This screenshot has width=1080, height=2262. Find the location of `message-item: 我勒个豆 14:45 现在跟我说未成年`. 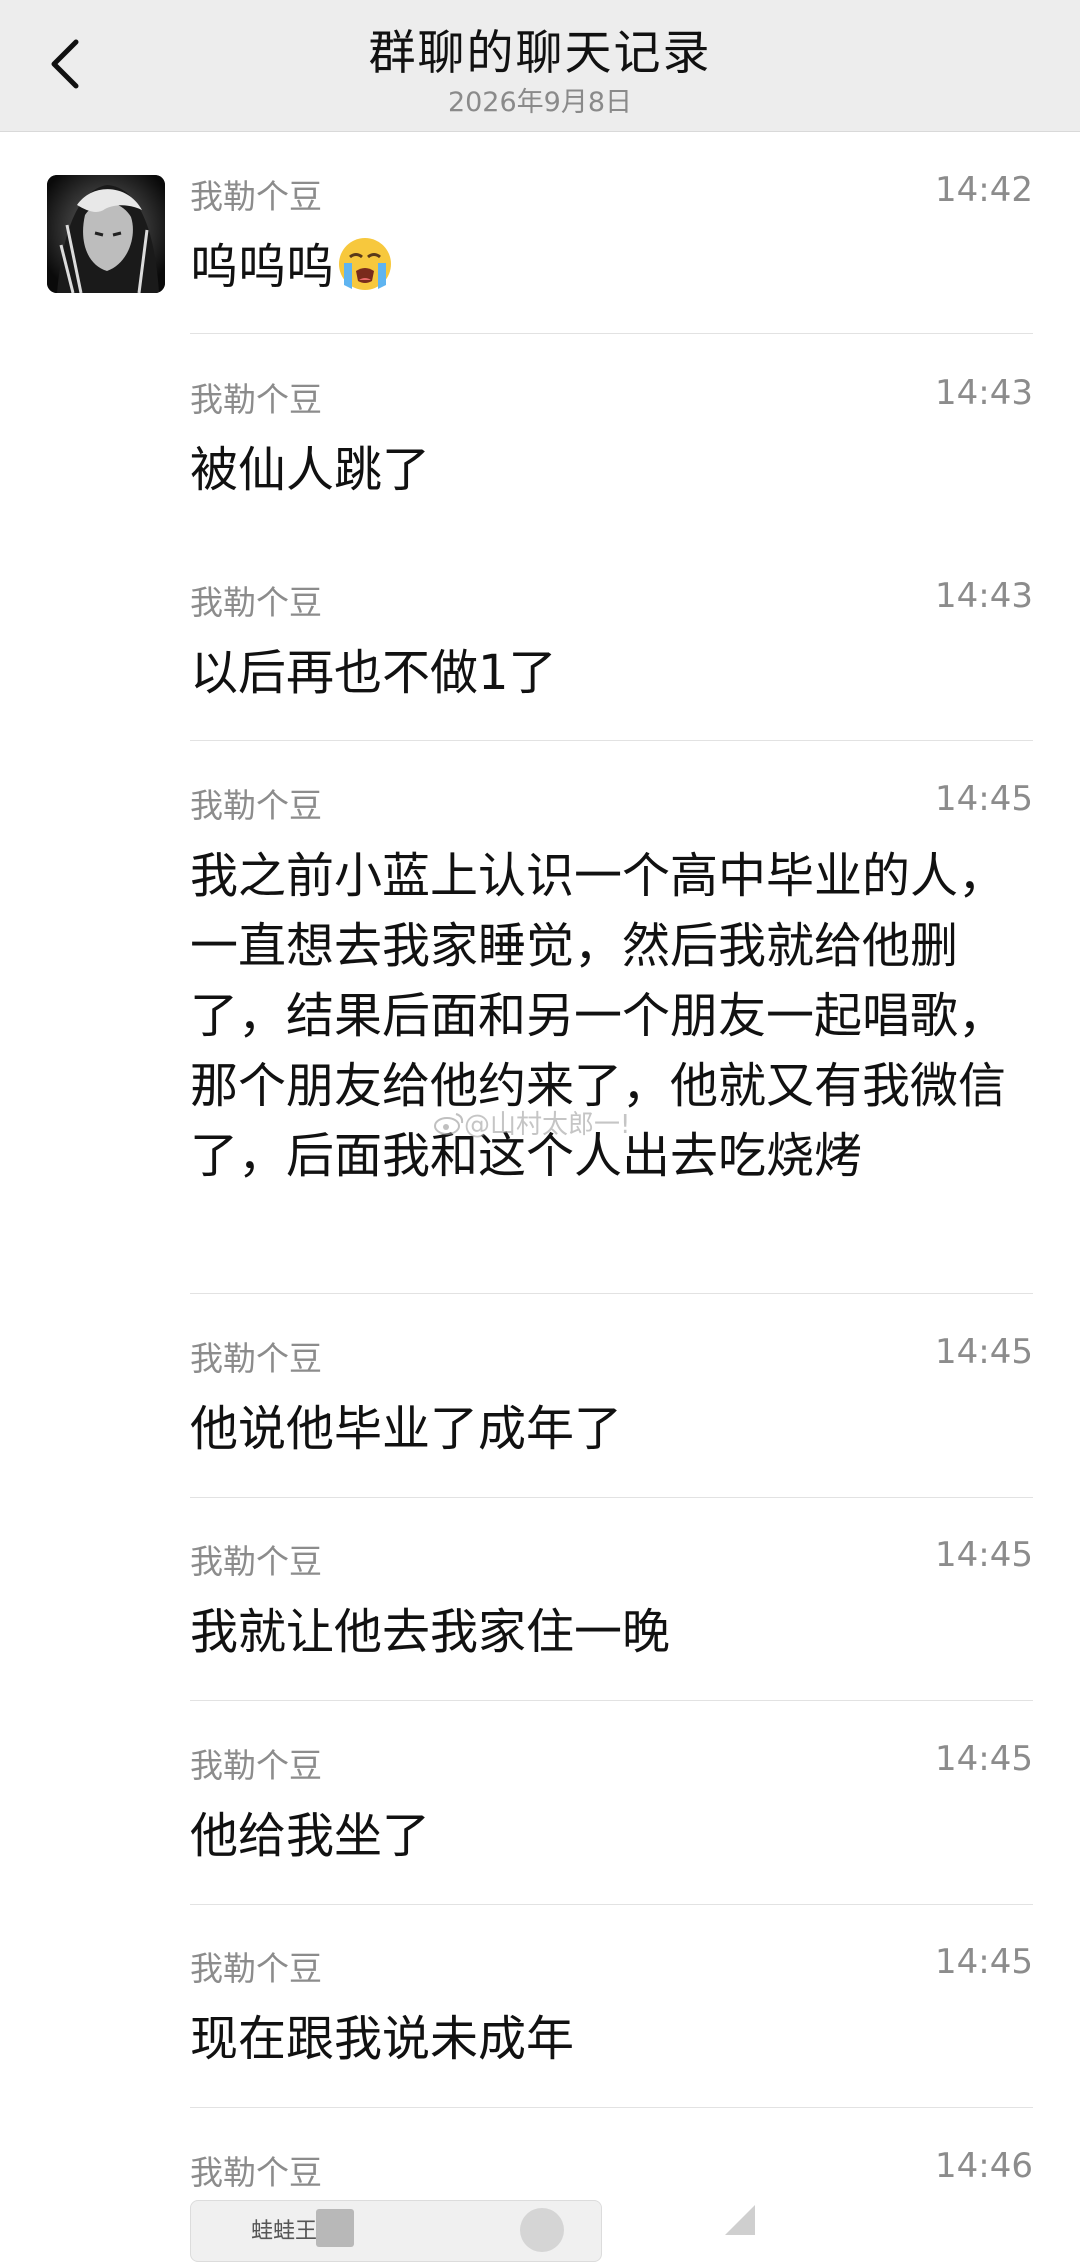

message-item: 我勒个豆 14:45 现在跟我说未成年 is located at coordinates (611, 2004).